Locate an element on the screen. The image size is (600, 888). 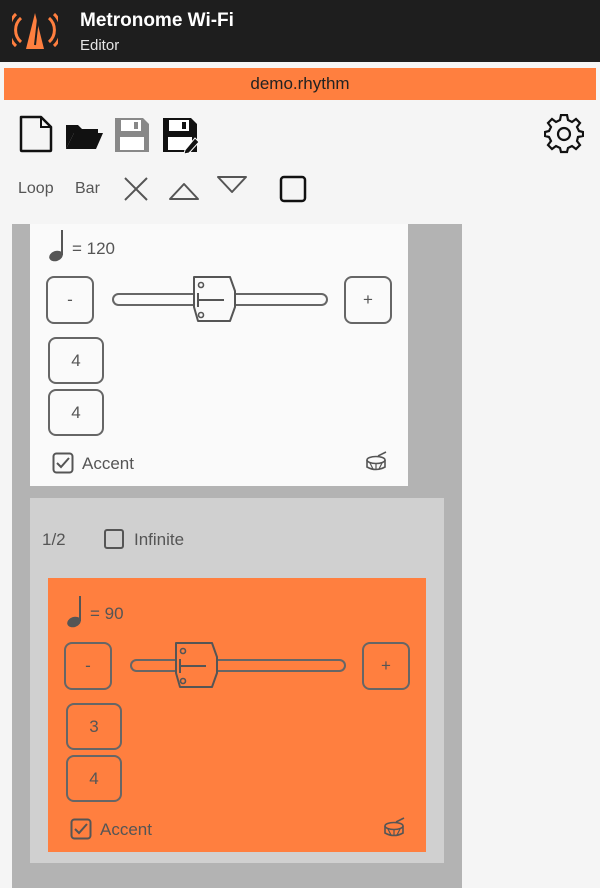
app-subtitle: Editor is located at coordinates (100, 45).